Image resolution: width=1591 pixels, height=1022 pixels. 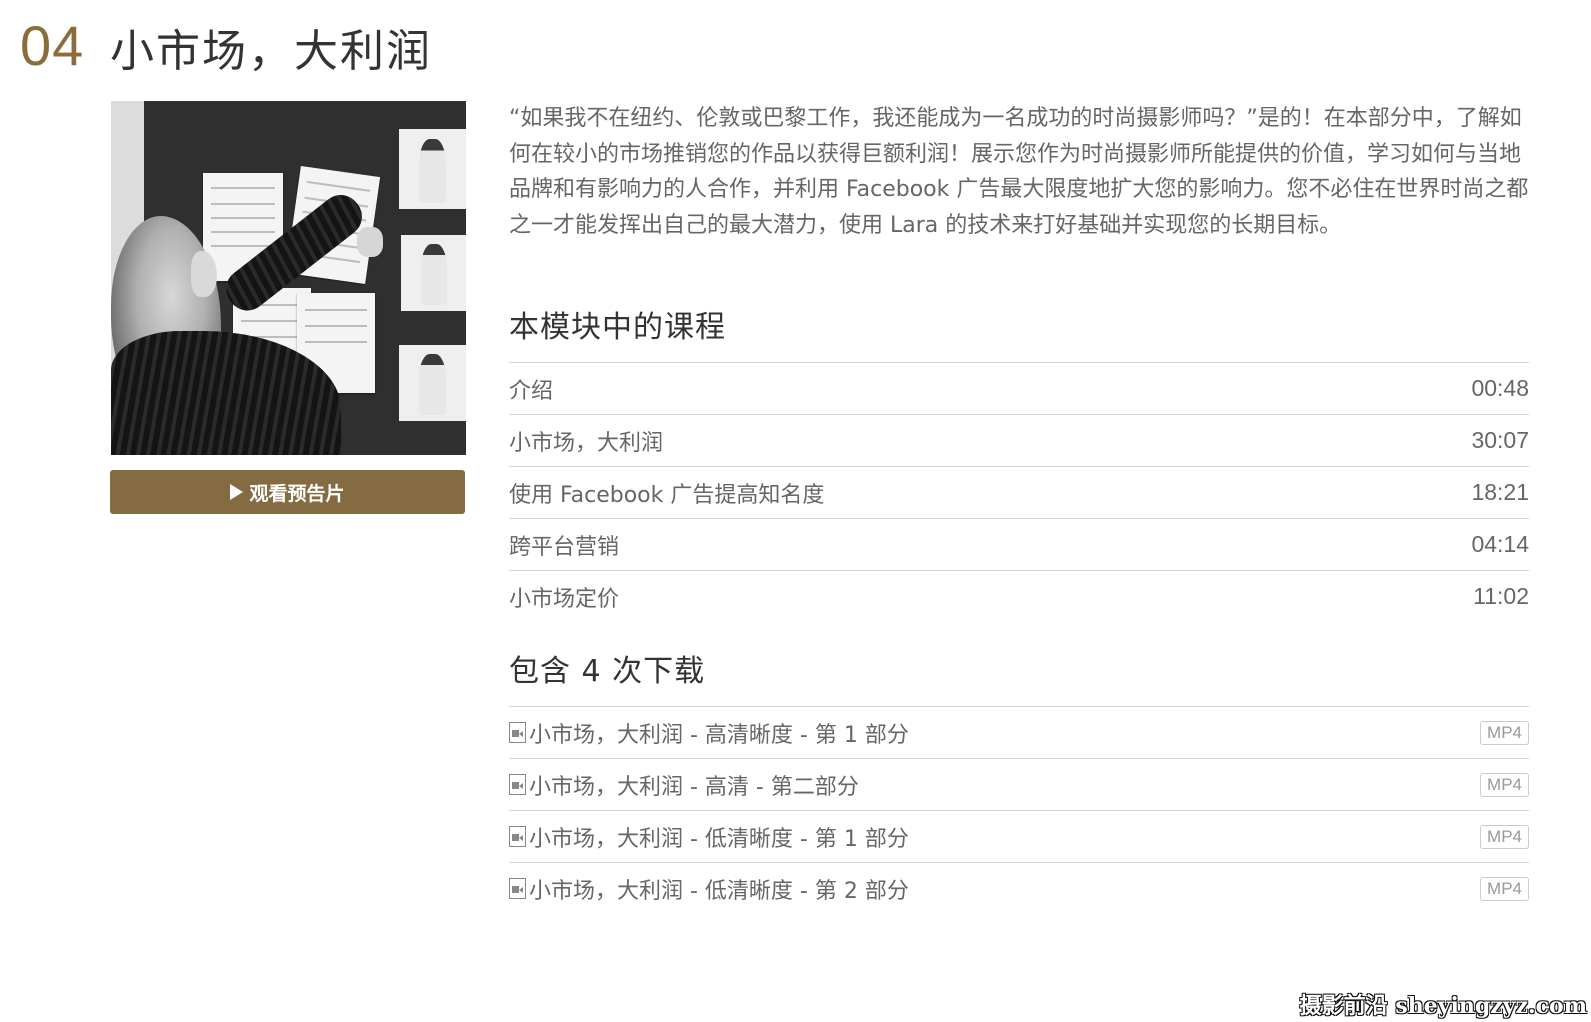 What do you see at coordinates (586, 443) in the screenshot?
I see `lesson-title: 小市场，大利润` at bounding box center [586, 443].